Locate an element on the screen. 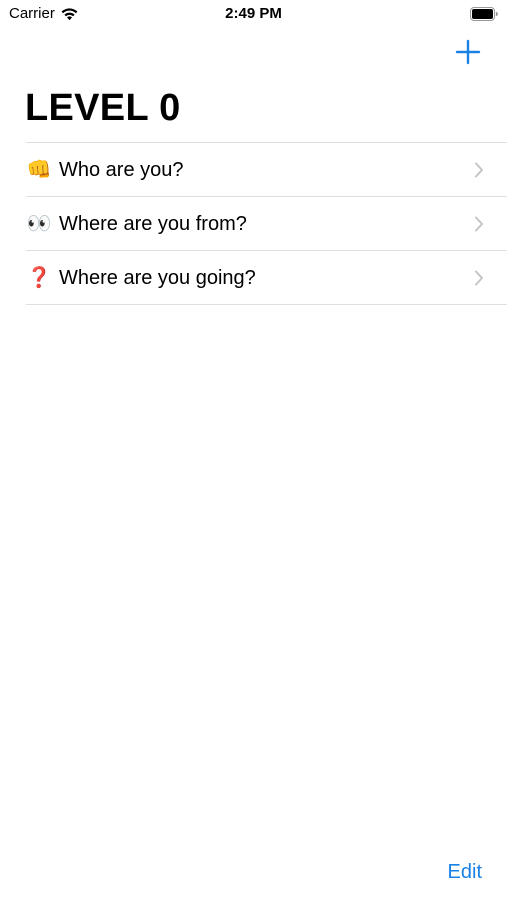 This screenshot has width=507, height=900. list-item-label: Where are you from? is located at coordinates (153, 223).